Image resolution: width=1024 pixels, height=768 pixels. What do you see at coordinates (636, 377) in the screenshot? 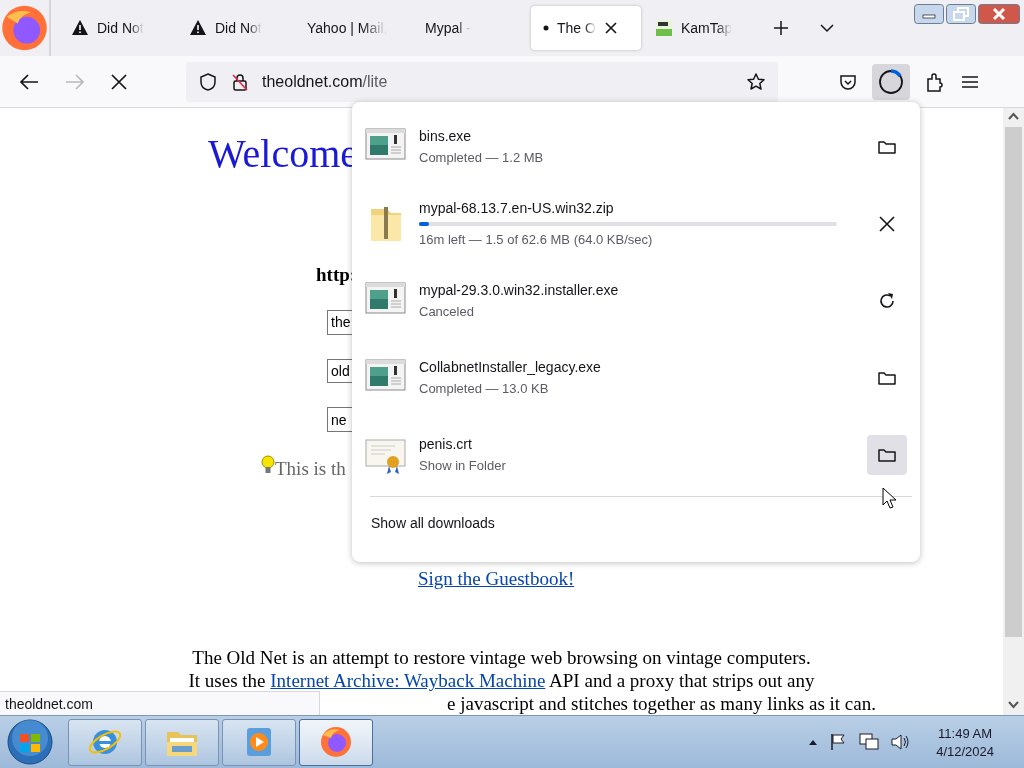
I see `download-item: CollabnetInstaller_legacy.exe Completed — 13.0 KB` at bounding box center [636, 377].